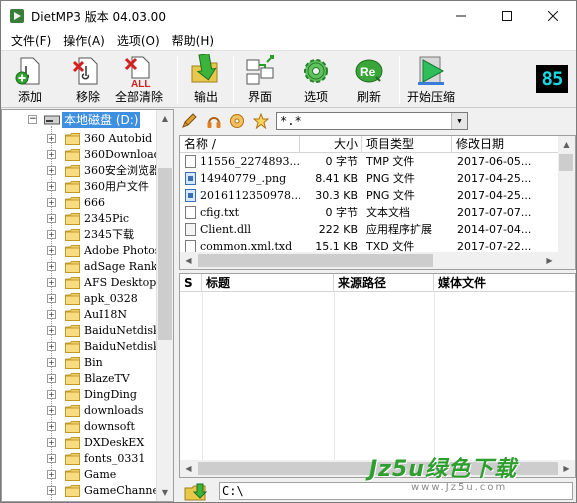 This screenshot has width=577, height=503. What do you see at coordinates (82, 315) in the screenshot?
I see `tree-folder-item: + AuI18N` at bounding box center [82, 315].